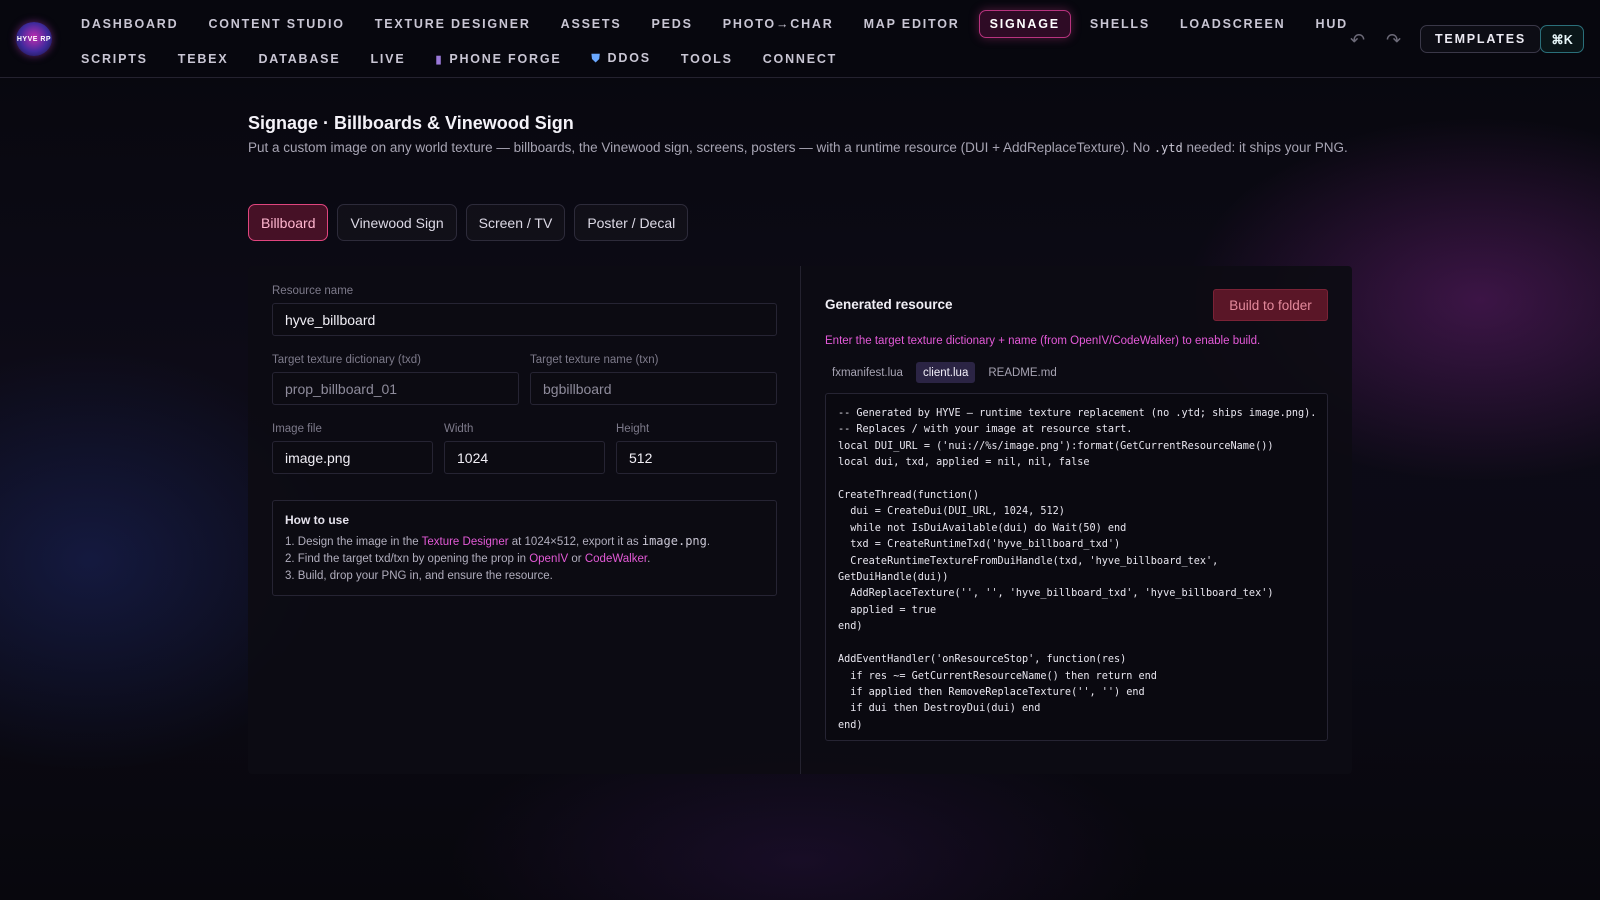  Describe the element at coordinates (439, 59) in the screenshot. I see `phone-icon: ▮` at that location.